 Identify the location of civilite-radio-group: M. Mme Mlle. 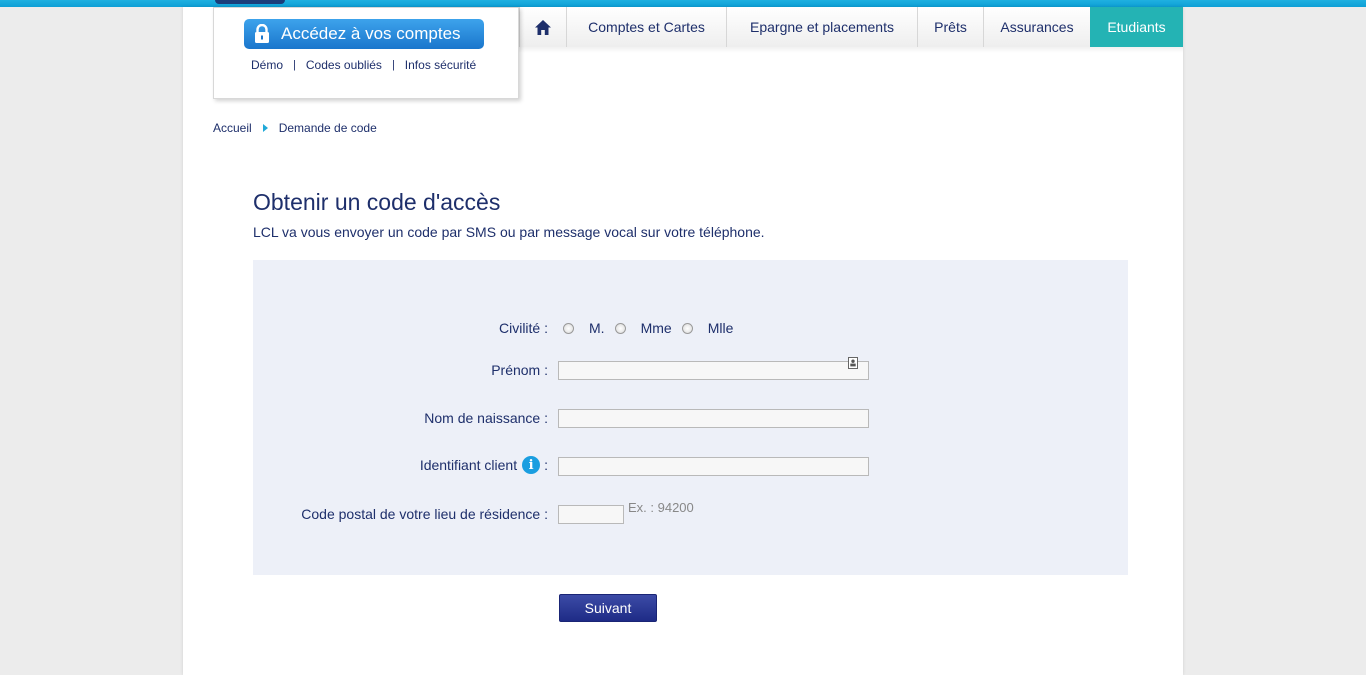
(653, 328).